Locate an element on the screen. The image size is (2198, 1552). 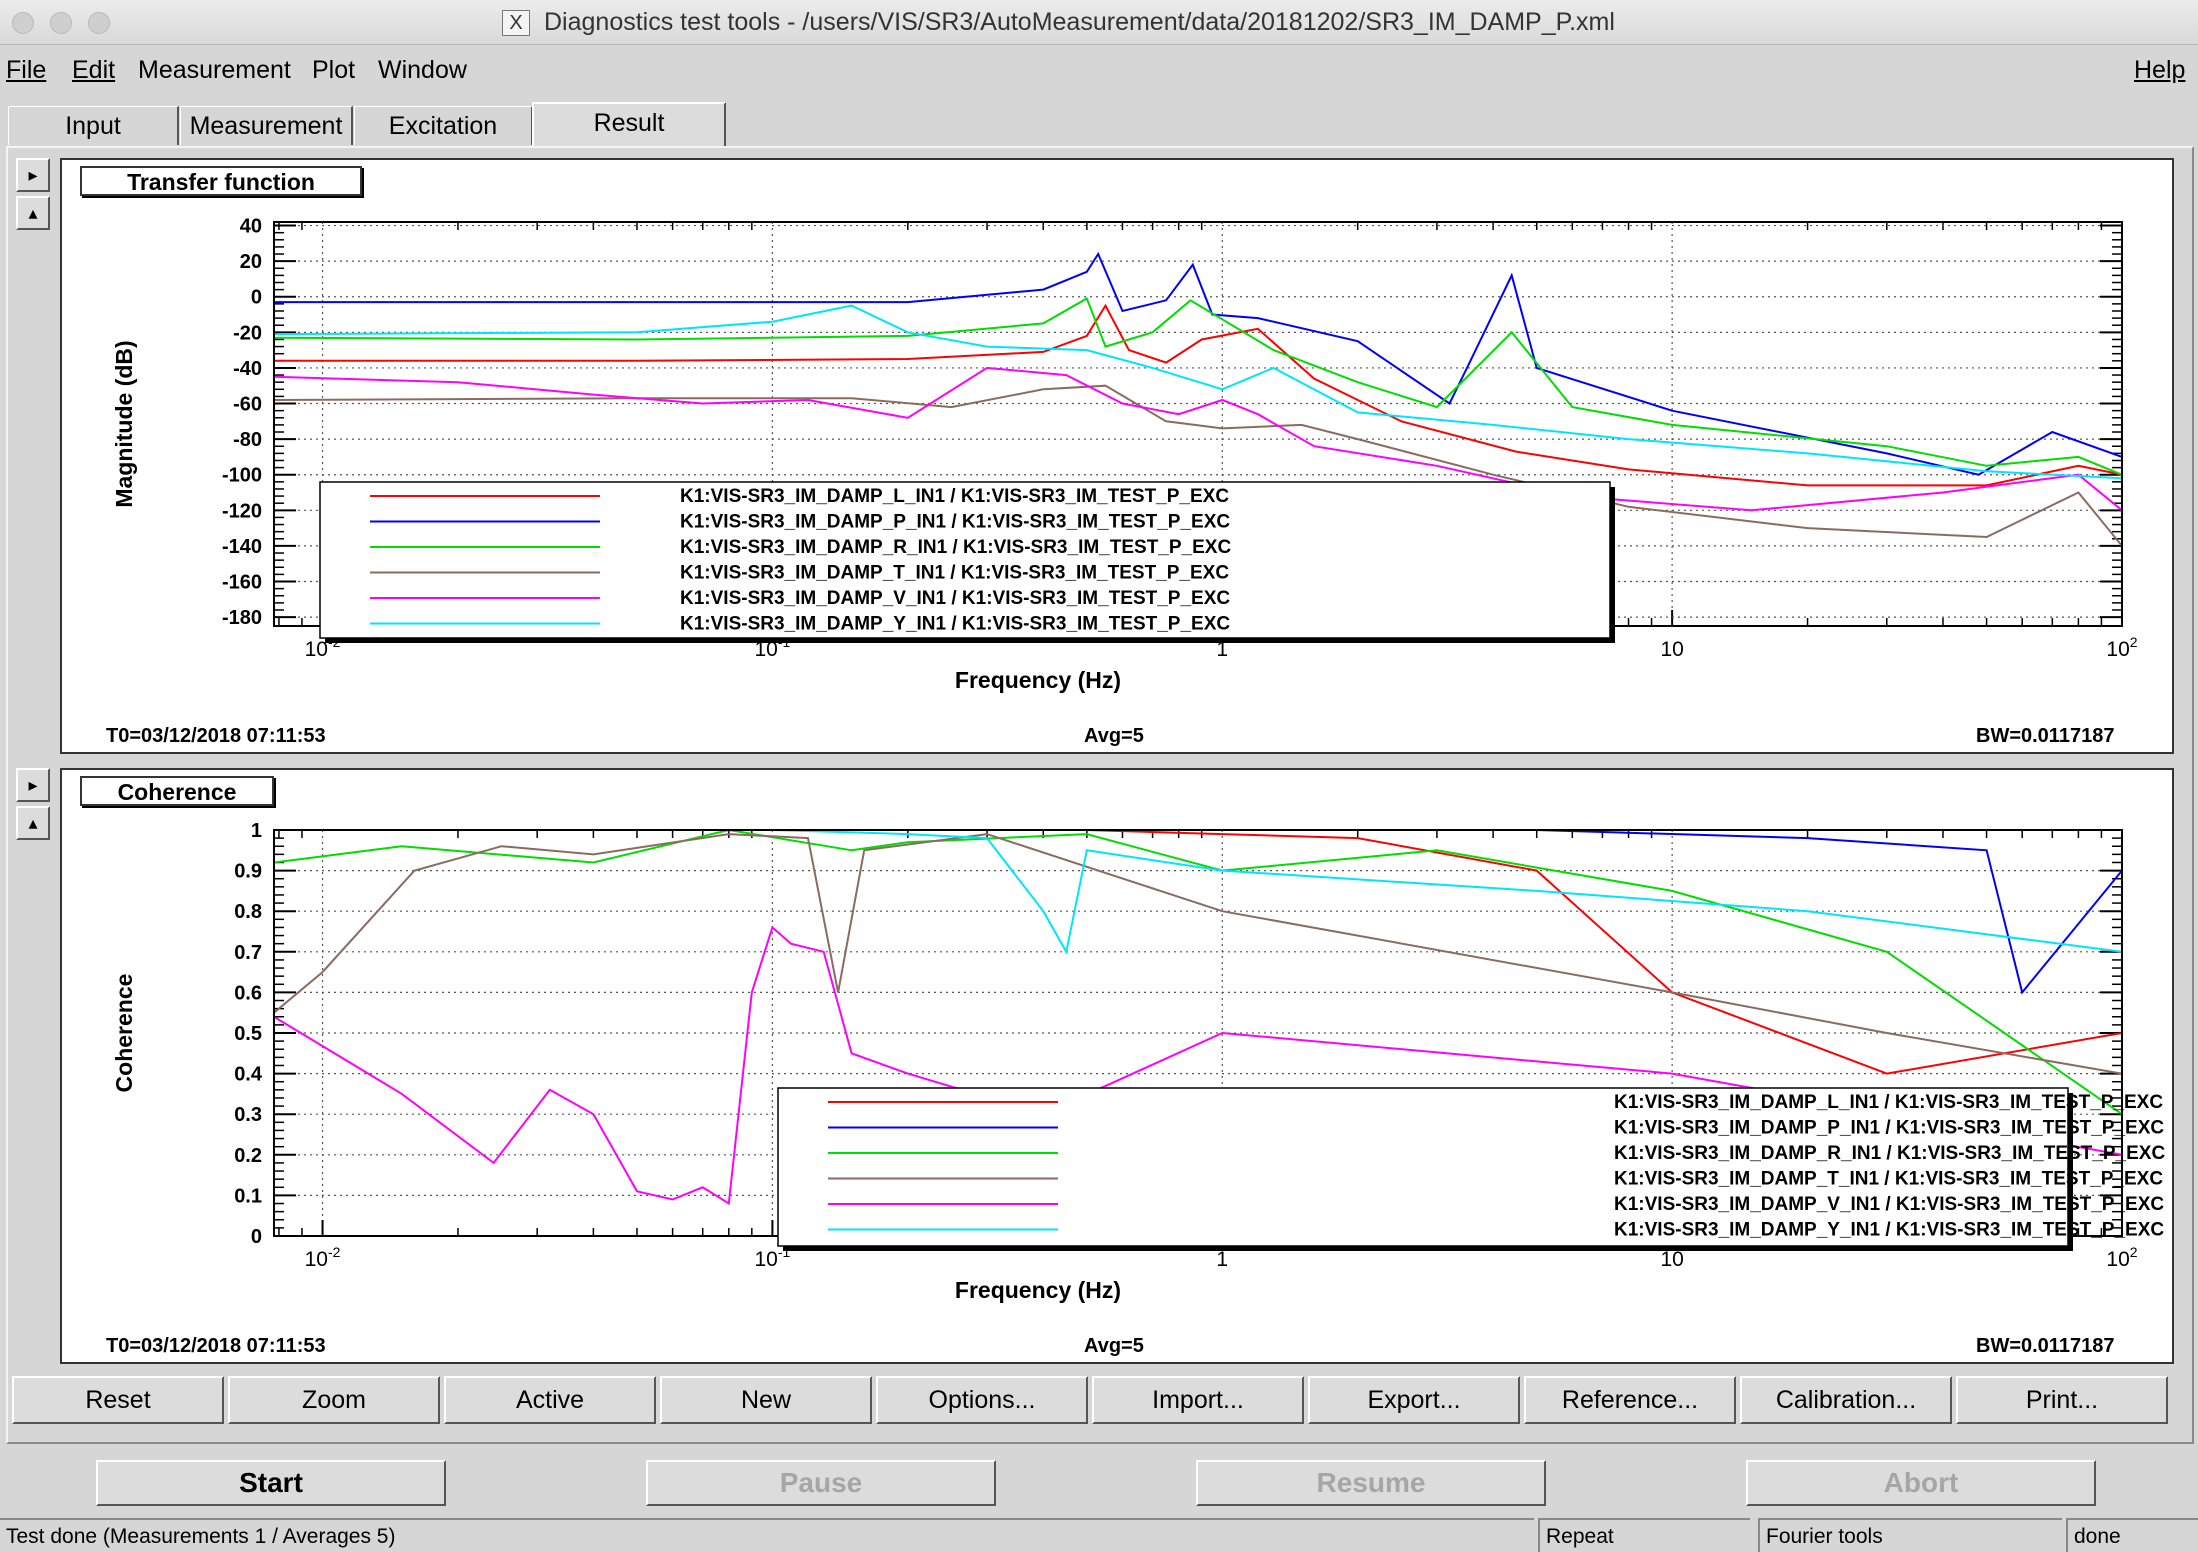
menu-window: Window is located at coordinates (422, 70).